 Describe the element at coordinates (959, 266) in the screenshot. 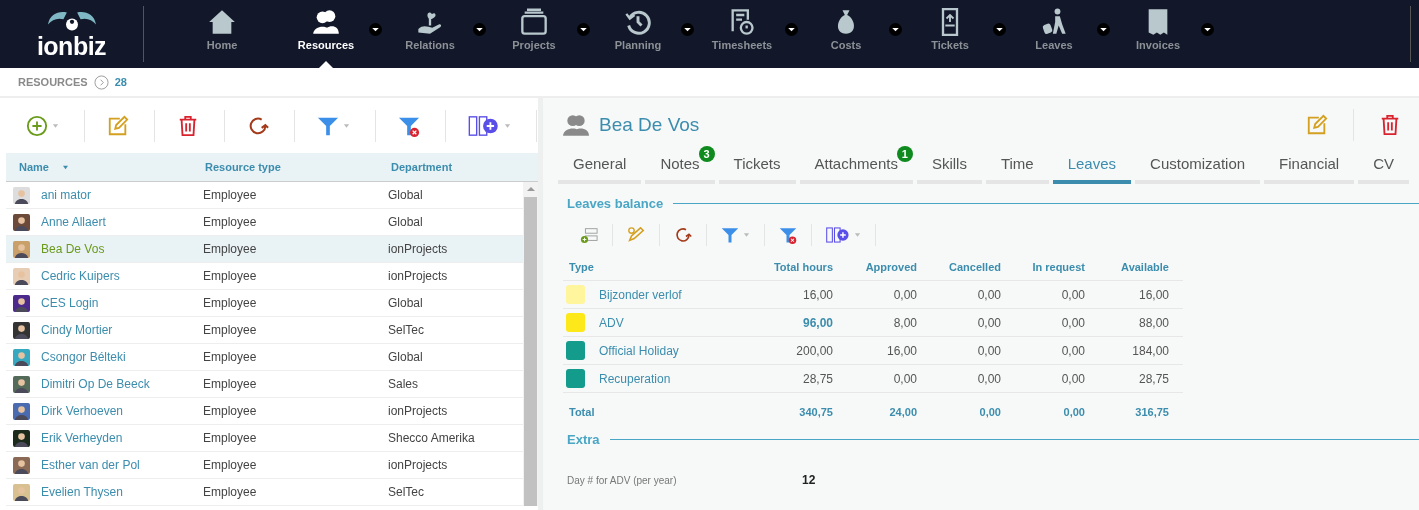

I see `column-header: Cancelled` at that location.